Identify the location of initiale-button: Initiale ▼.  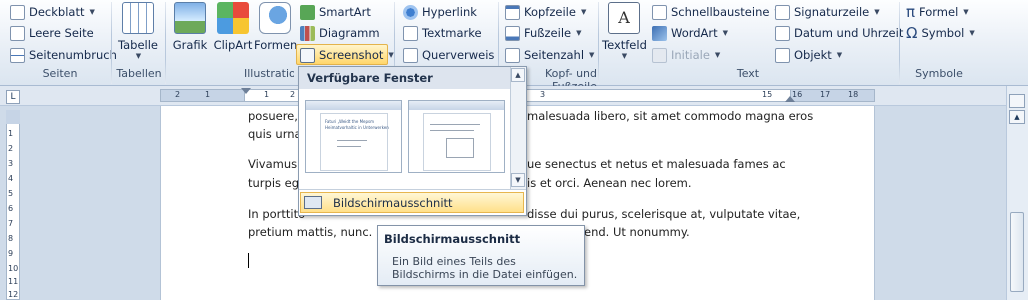
(686, 55).